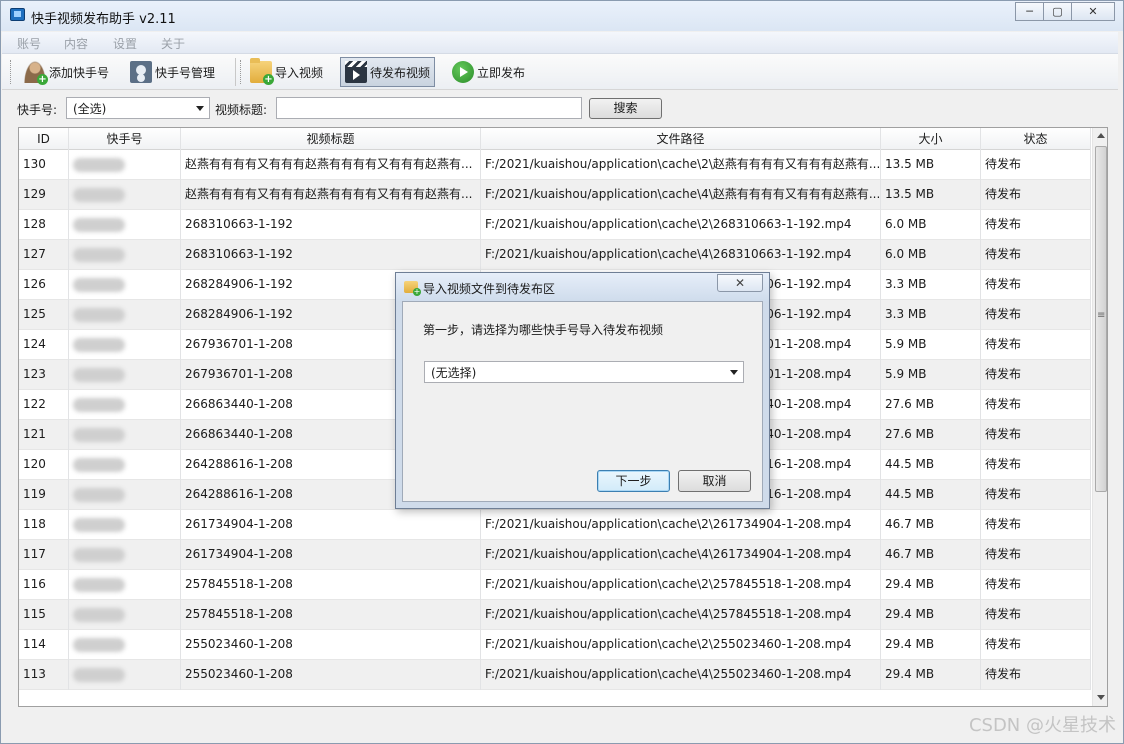 The width and height of the screenshot is (1124, 744). Describe the element at coordinates (76, 43) in the screenshot. I see `menu-content: 内容` at that location.